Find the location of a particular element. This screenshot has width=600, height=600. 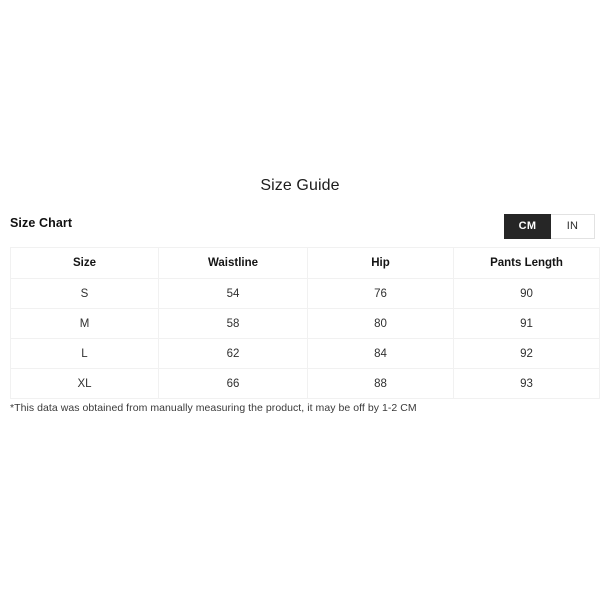

table-row: S 54 76 90 is located at coordinates (305, 293).